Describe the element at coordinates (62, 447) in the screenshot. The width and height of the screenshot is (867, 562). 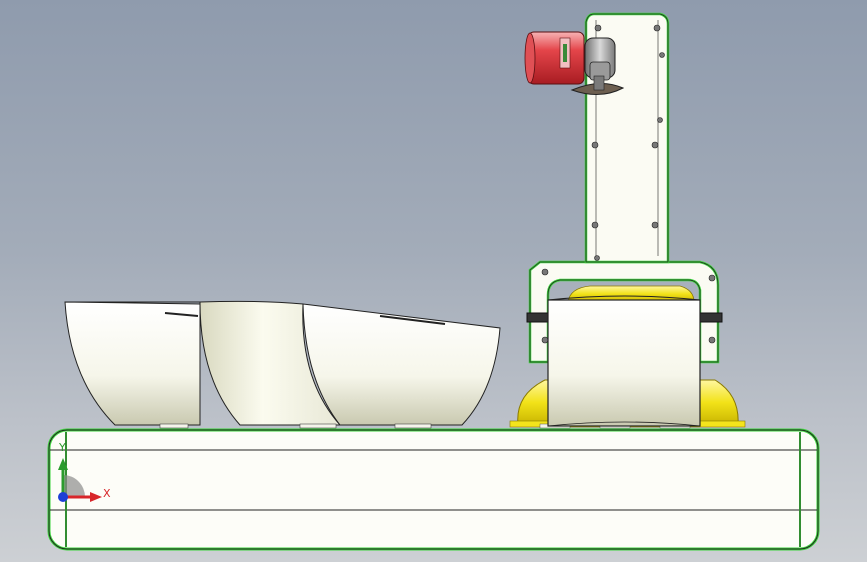
I see `axis-y-label: Y` at that location.